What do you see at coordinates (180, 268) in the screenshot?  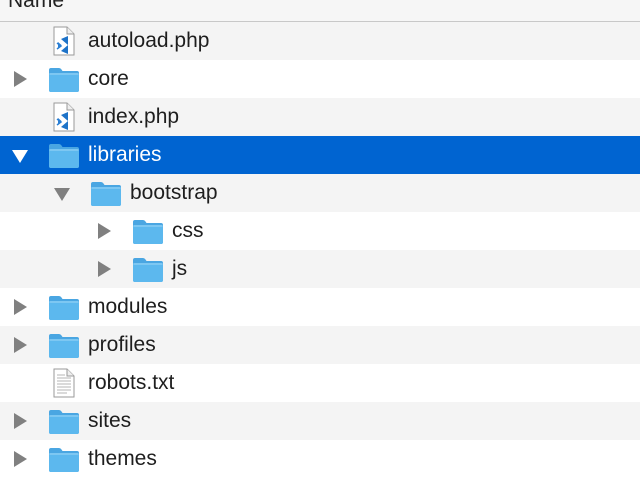 I see `list-item-label: js` at bounding box center [180, 268].